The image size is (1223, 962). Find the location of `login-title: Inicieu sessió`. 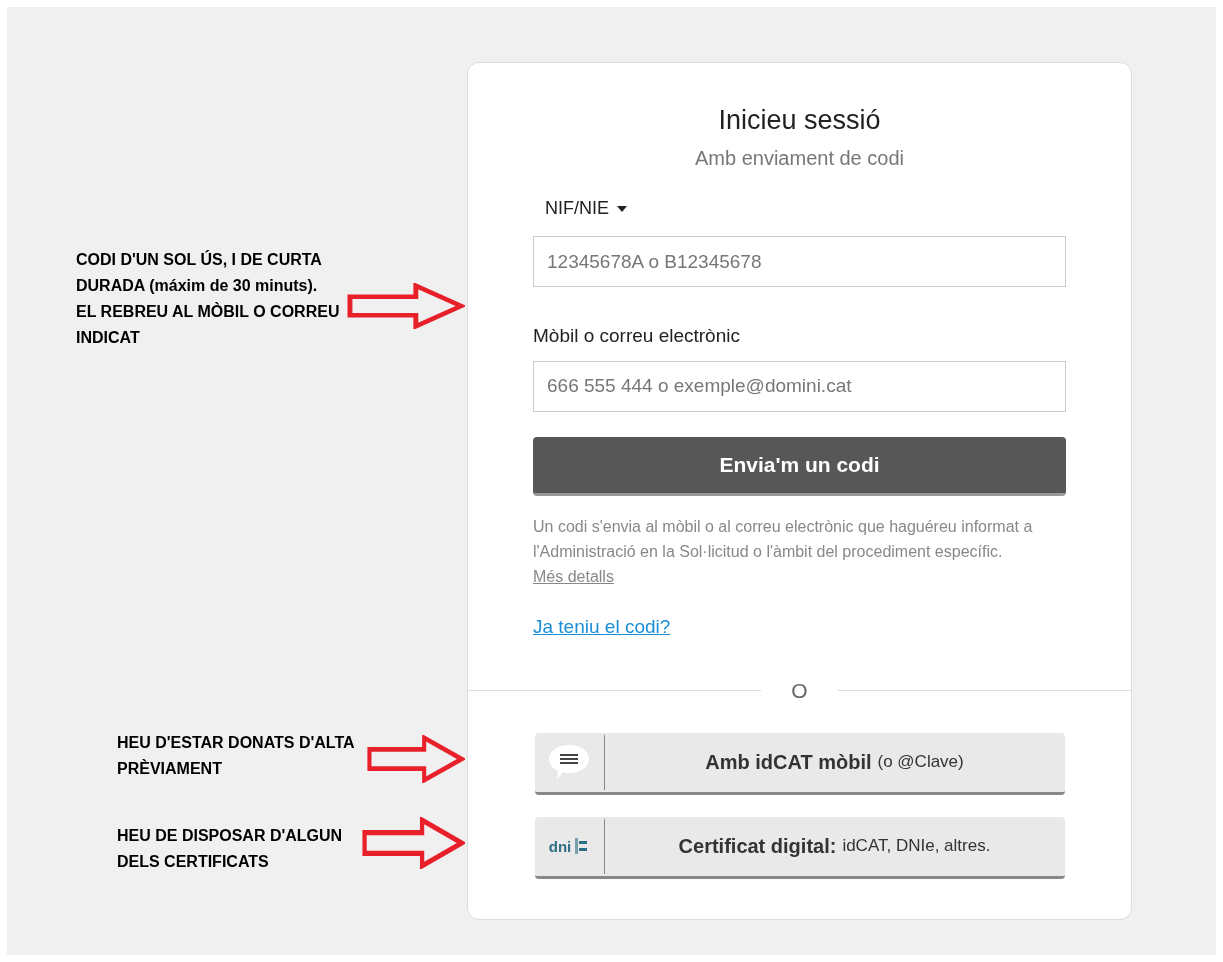

login-title: Inicieu sessió is located at coordinates (799, 120).